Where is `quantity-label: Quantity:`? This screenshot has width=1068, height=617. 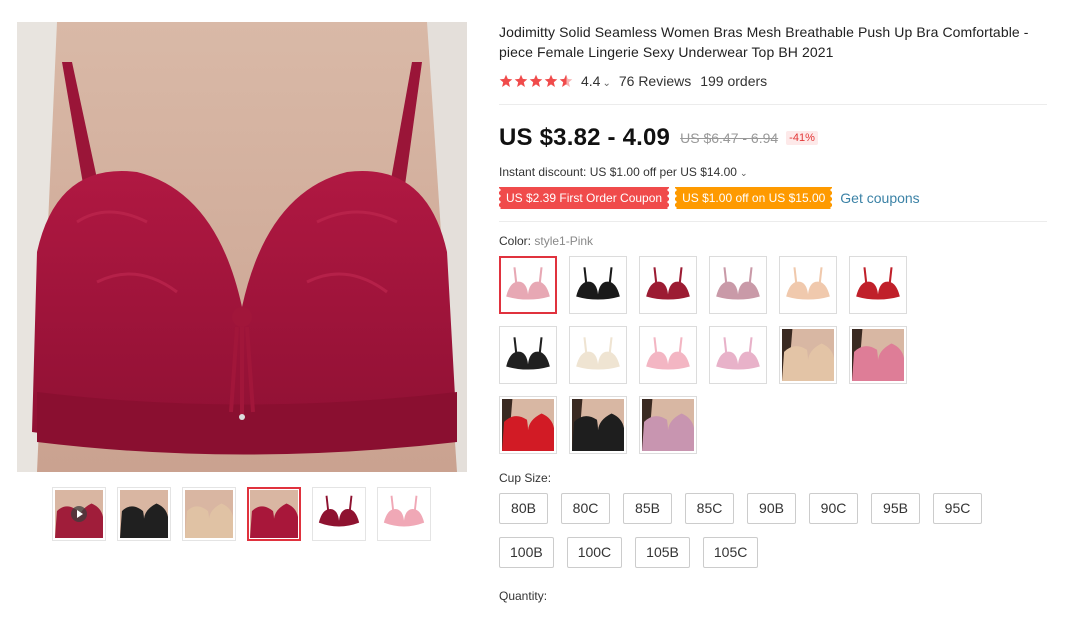 quantity-label: Quantity: is located at coordinates (523, 596).